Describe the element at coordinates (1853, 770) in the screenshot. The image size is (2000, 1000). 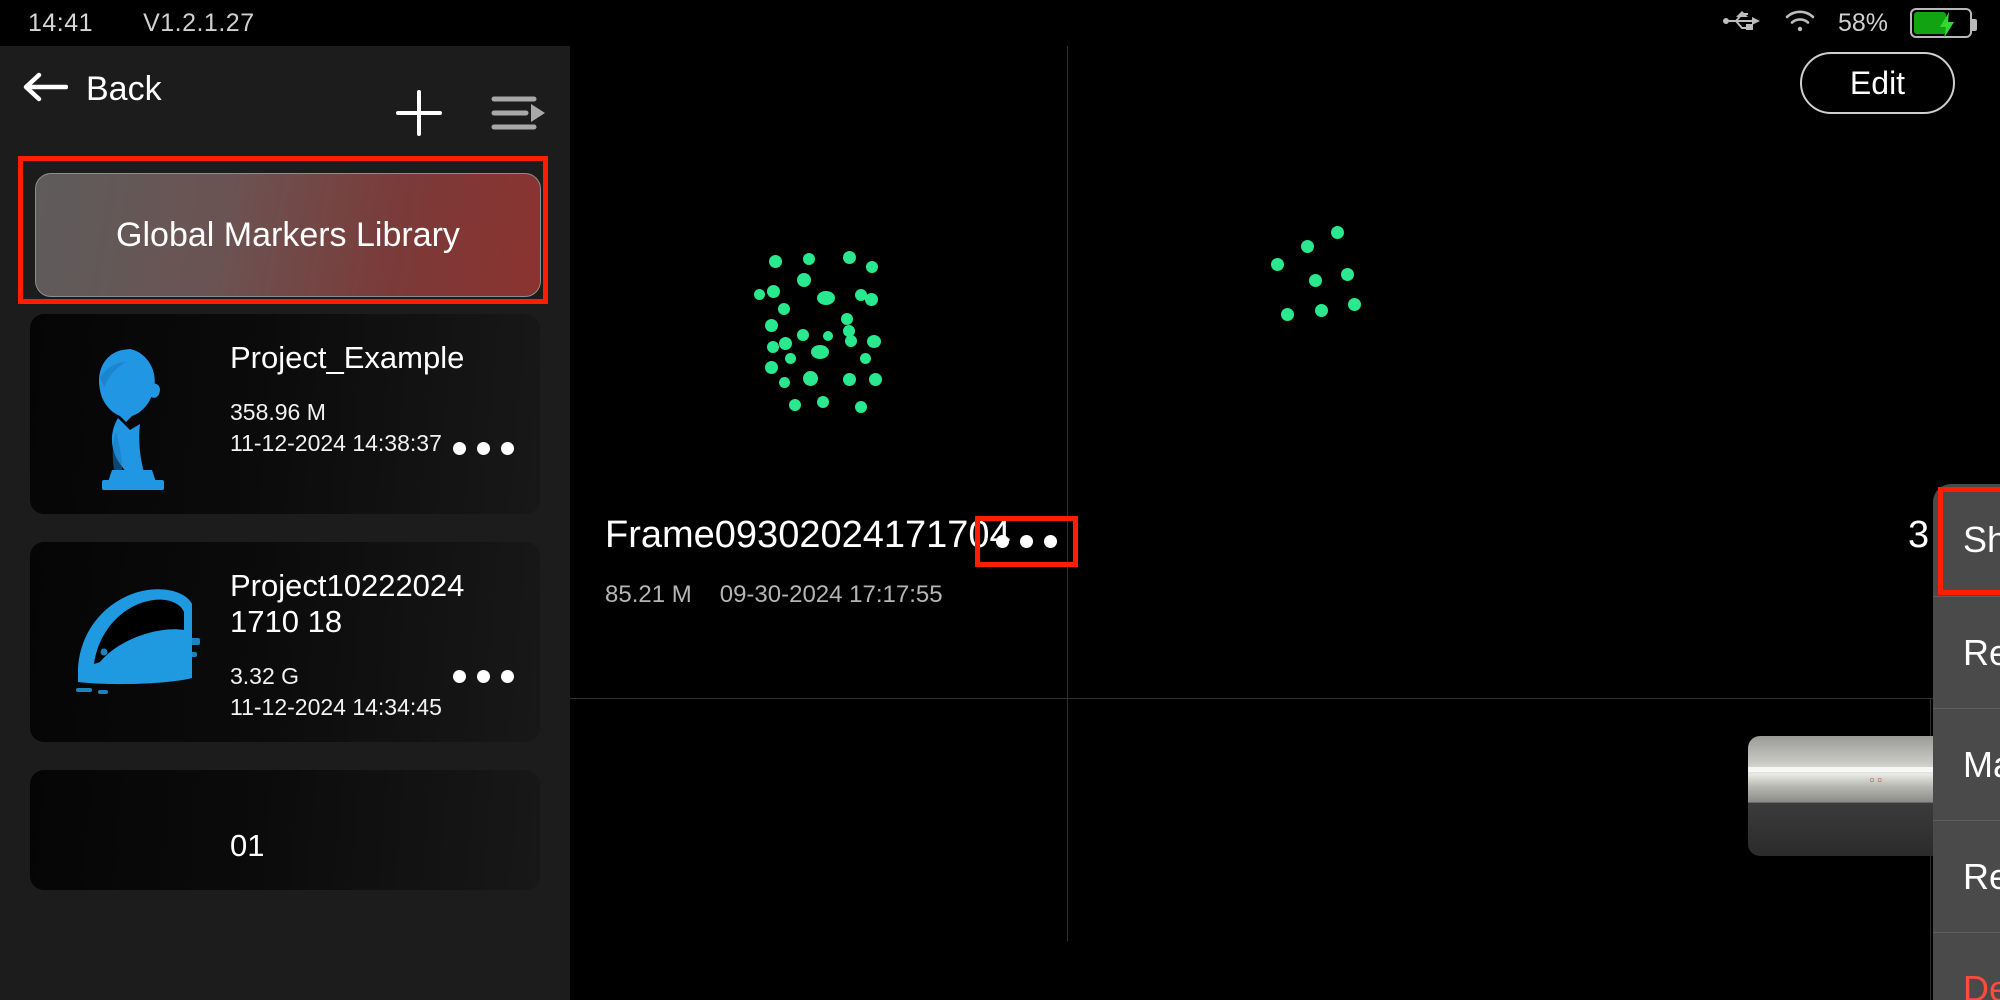
I see `photo-highlight` at that location.